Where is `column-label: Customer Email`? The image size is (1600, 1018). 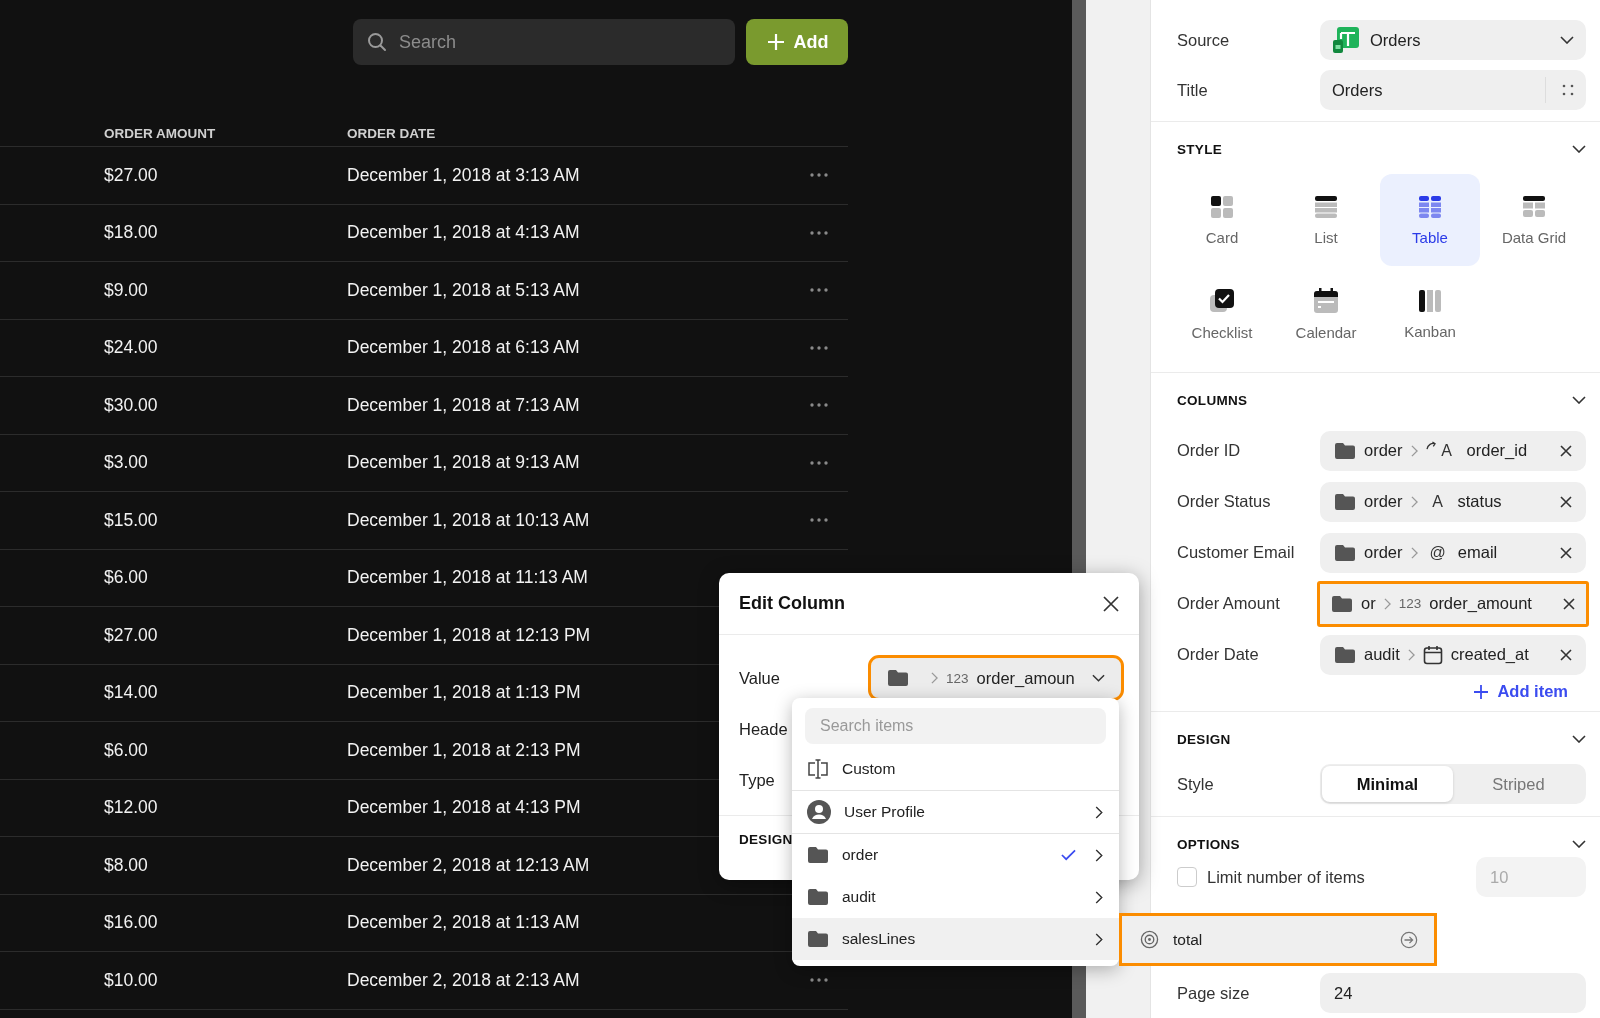 column-label: Customer Email is located at coordinates (1236, 552).